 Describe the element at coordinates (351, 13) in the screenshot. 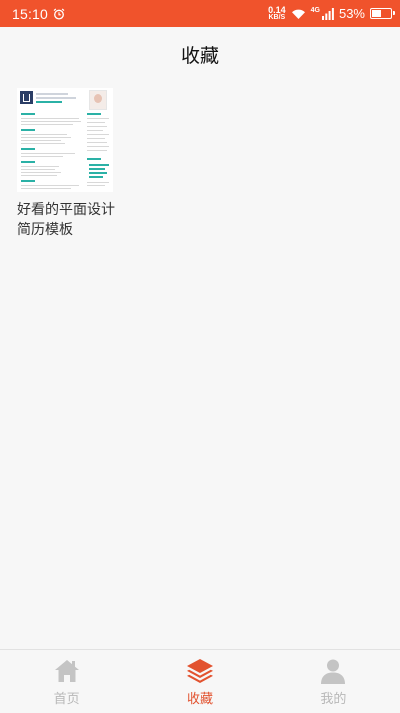

I see `battery-percent: 53%` at that location.